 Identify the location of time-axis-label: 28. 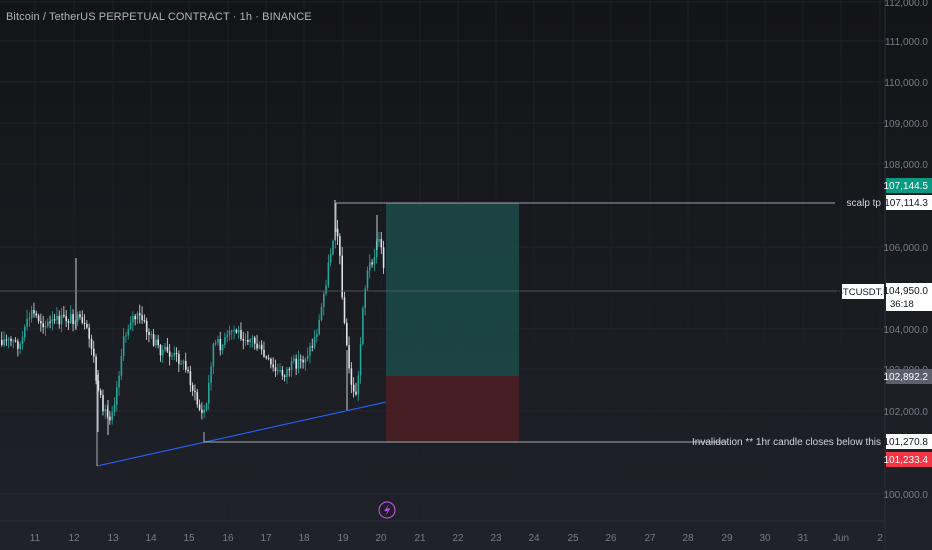
(688, 538).